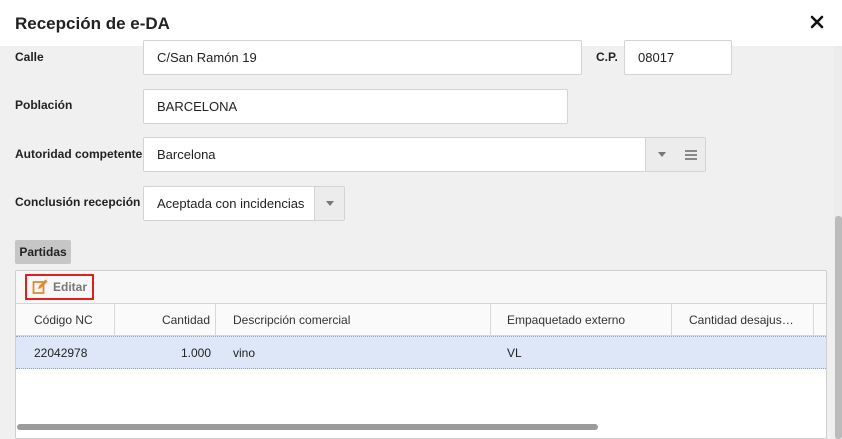  Describe the element at coordinates (186, 154) in the screenshot. I see `autoridad-value: Barcelona` at that location.